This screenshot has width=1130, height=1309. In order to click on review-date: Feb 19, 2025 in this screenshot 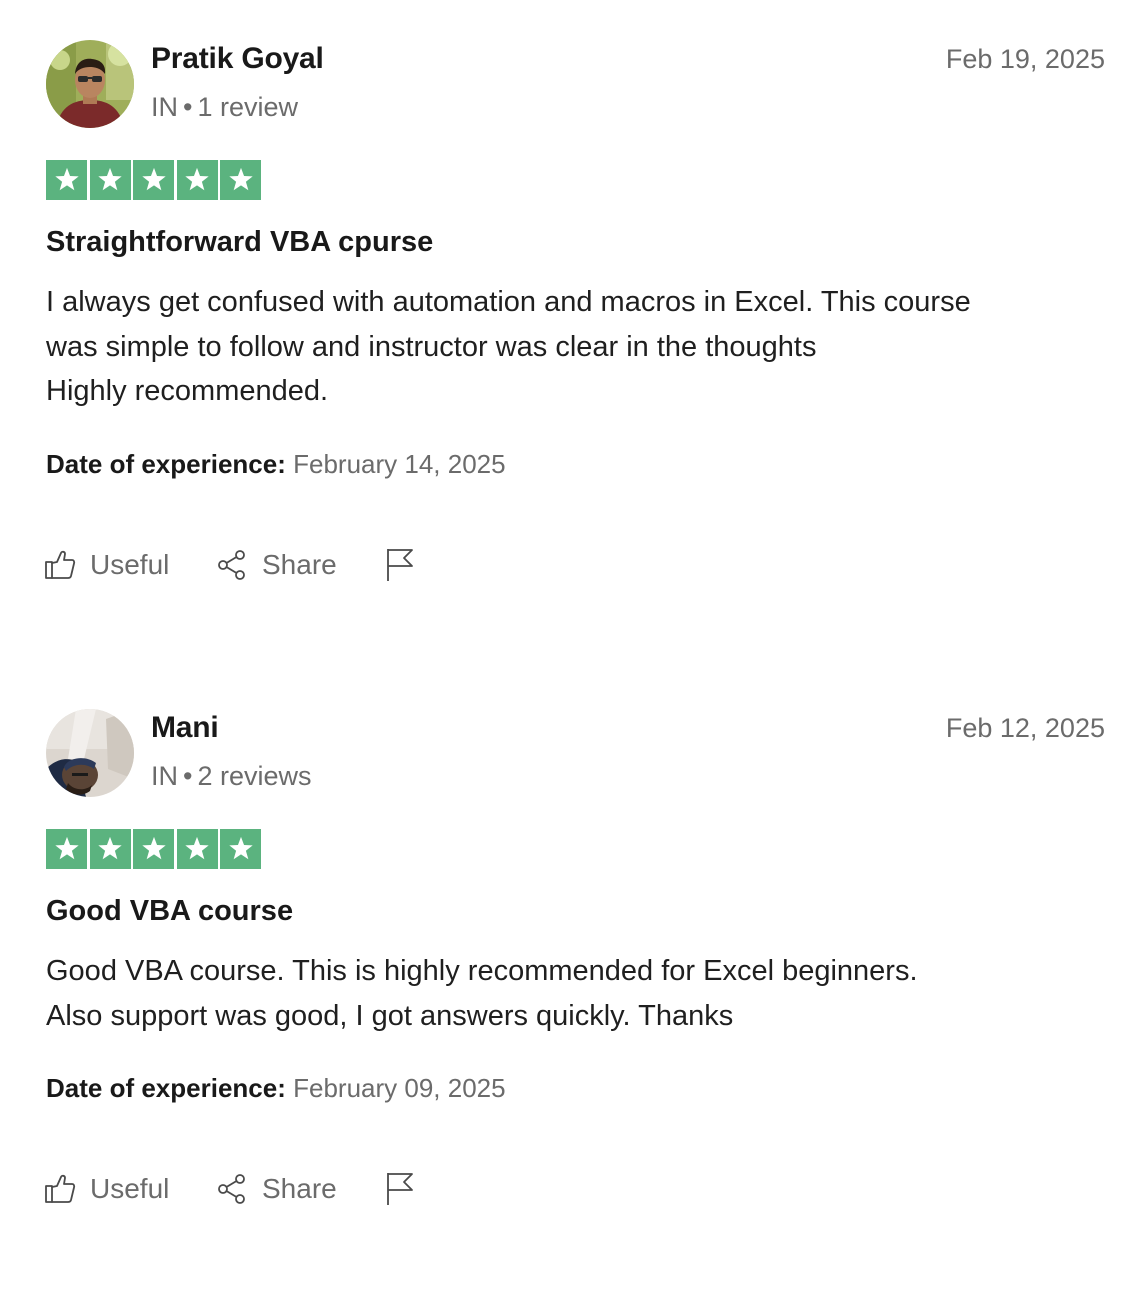, I will do `click(1025, 59)`.